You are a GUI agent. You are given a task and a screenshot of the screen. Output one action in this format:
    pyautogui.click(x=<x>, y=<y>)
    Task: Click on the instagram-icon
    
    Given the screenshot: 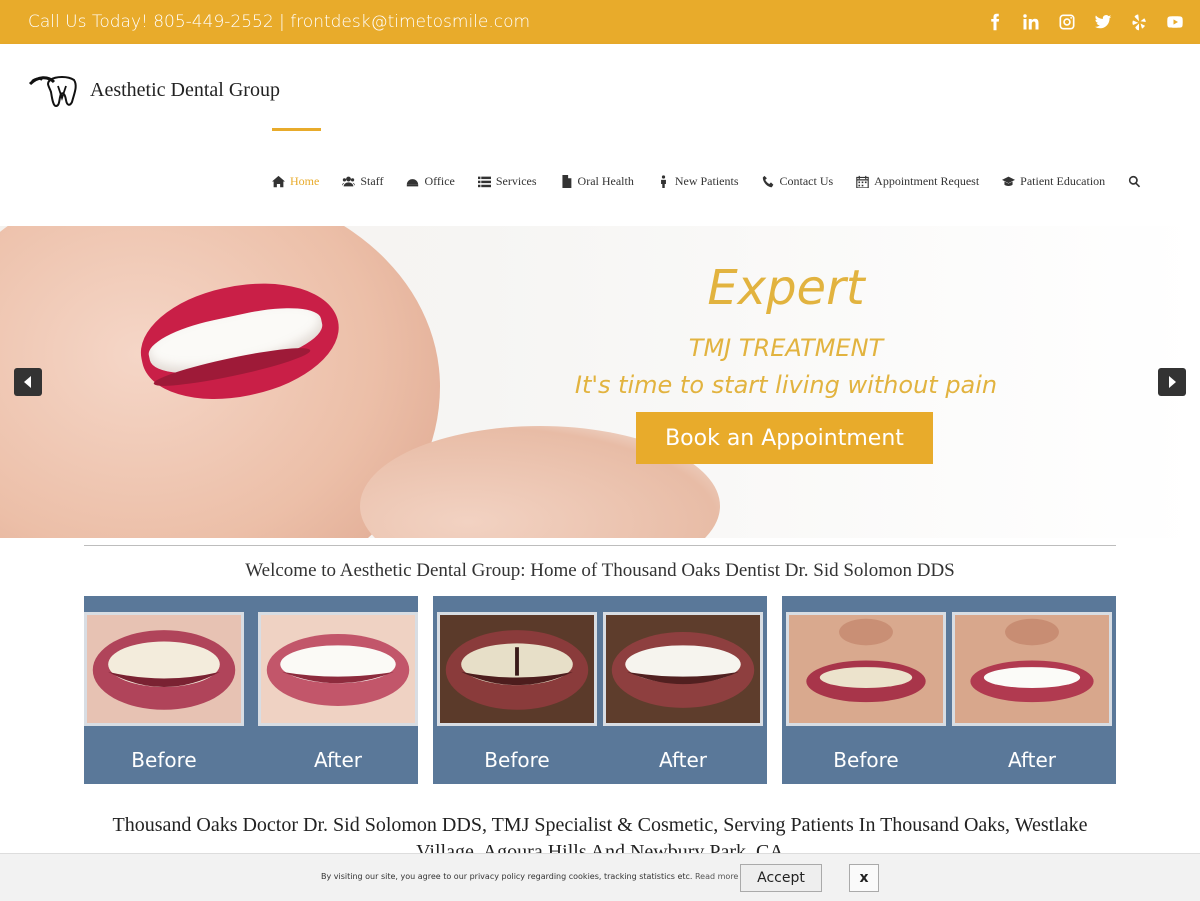 What is the action you would take?
    pyautogui.click(x=1067, y=22)
    